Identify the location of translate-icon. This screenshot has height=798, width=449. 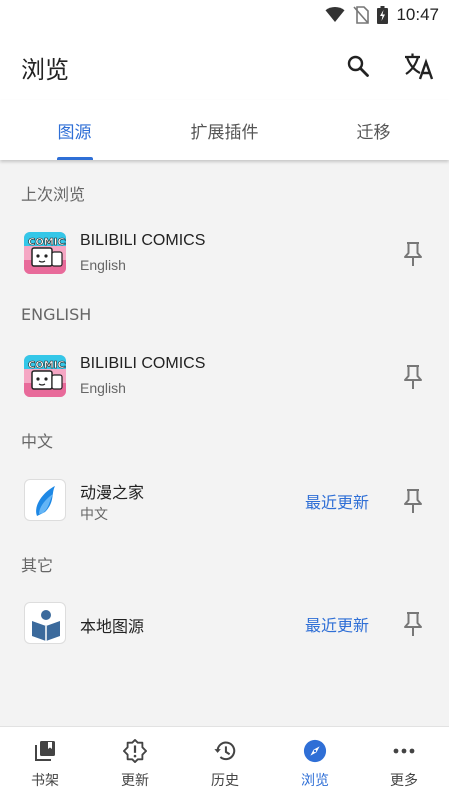
(419, 66).